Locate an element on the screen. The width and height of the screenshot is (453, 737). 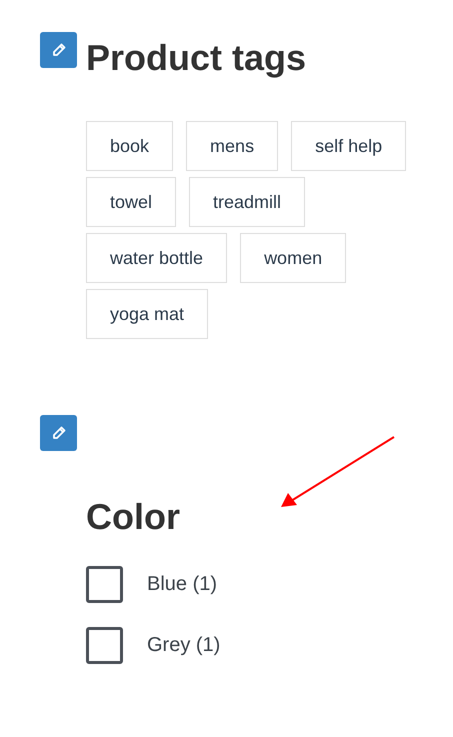
section-title: Product tags is located at coordinates (197, 58).